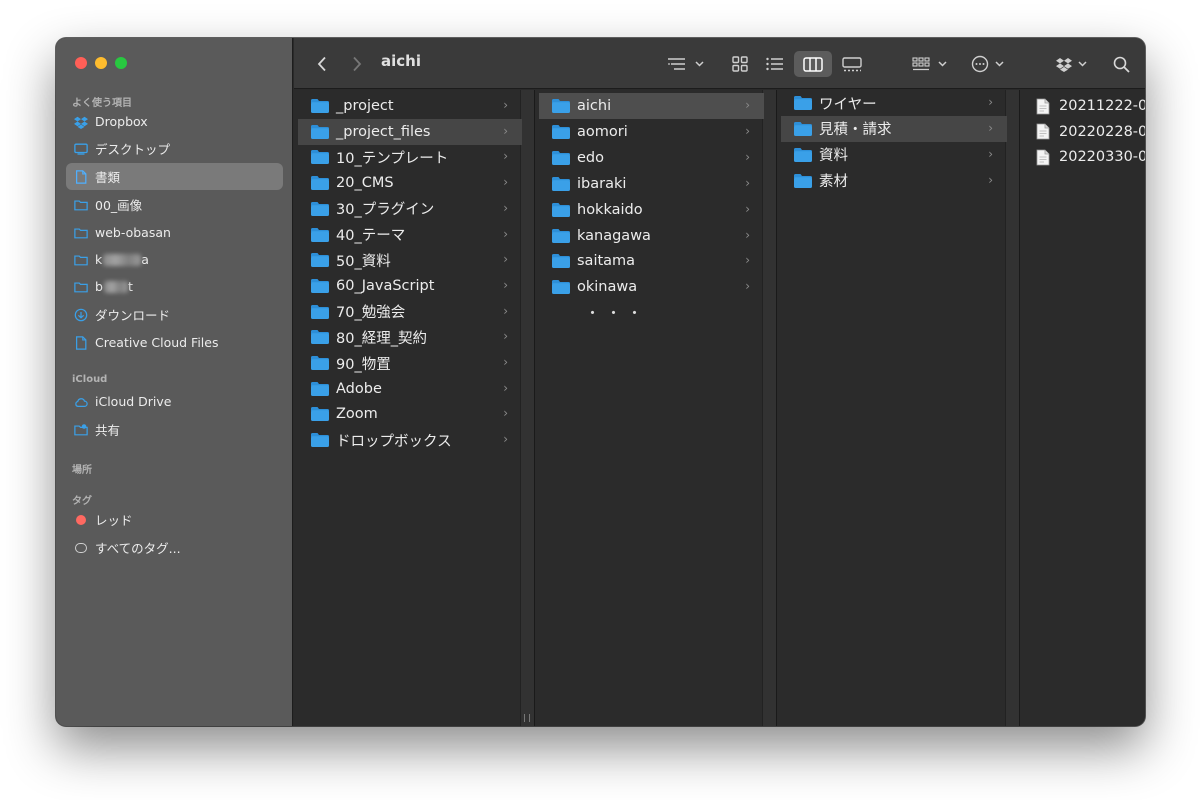 This screenshot has width=1200, height=800. What do you see at coordinates (81, 63) in the screenshot?
I see `close-button` at bounding box center [81, 63].